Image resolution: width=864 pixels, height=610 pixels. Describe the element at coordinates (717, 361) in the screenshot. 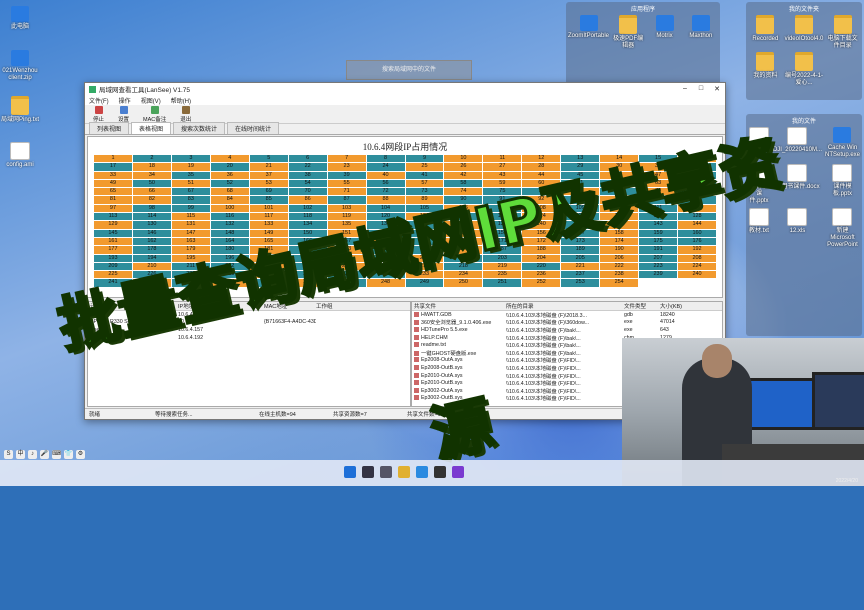

I see `presenter-head` at that location.